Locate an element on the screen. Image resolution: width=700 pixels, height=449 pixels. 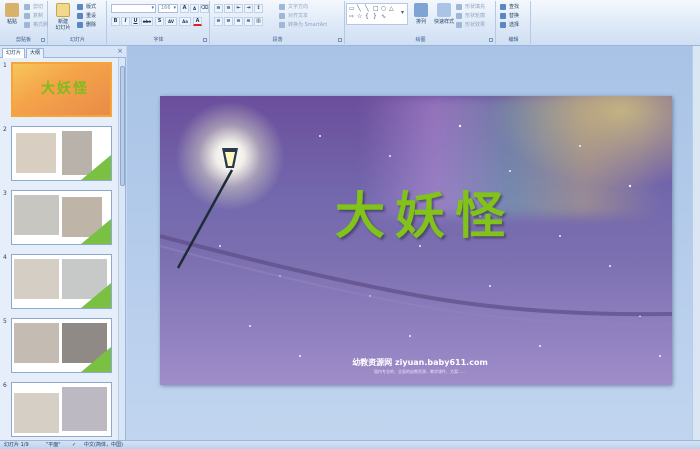
find-button: 查找 is located at coordinates (509, 7).